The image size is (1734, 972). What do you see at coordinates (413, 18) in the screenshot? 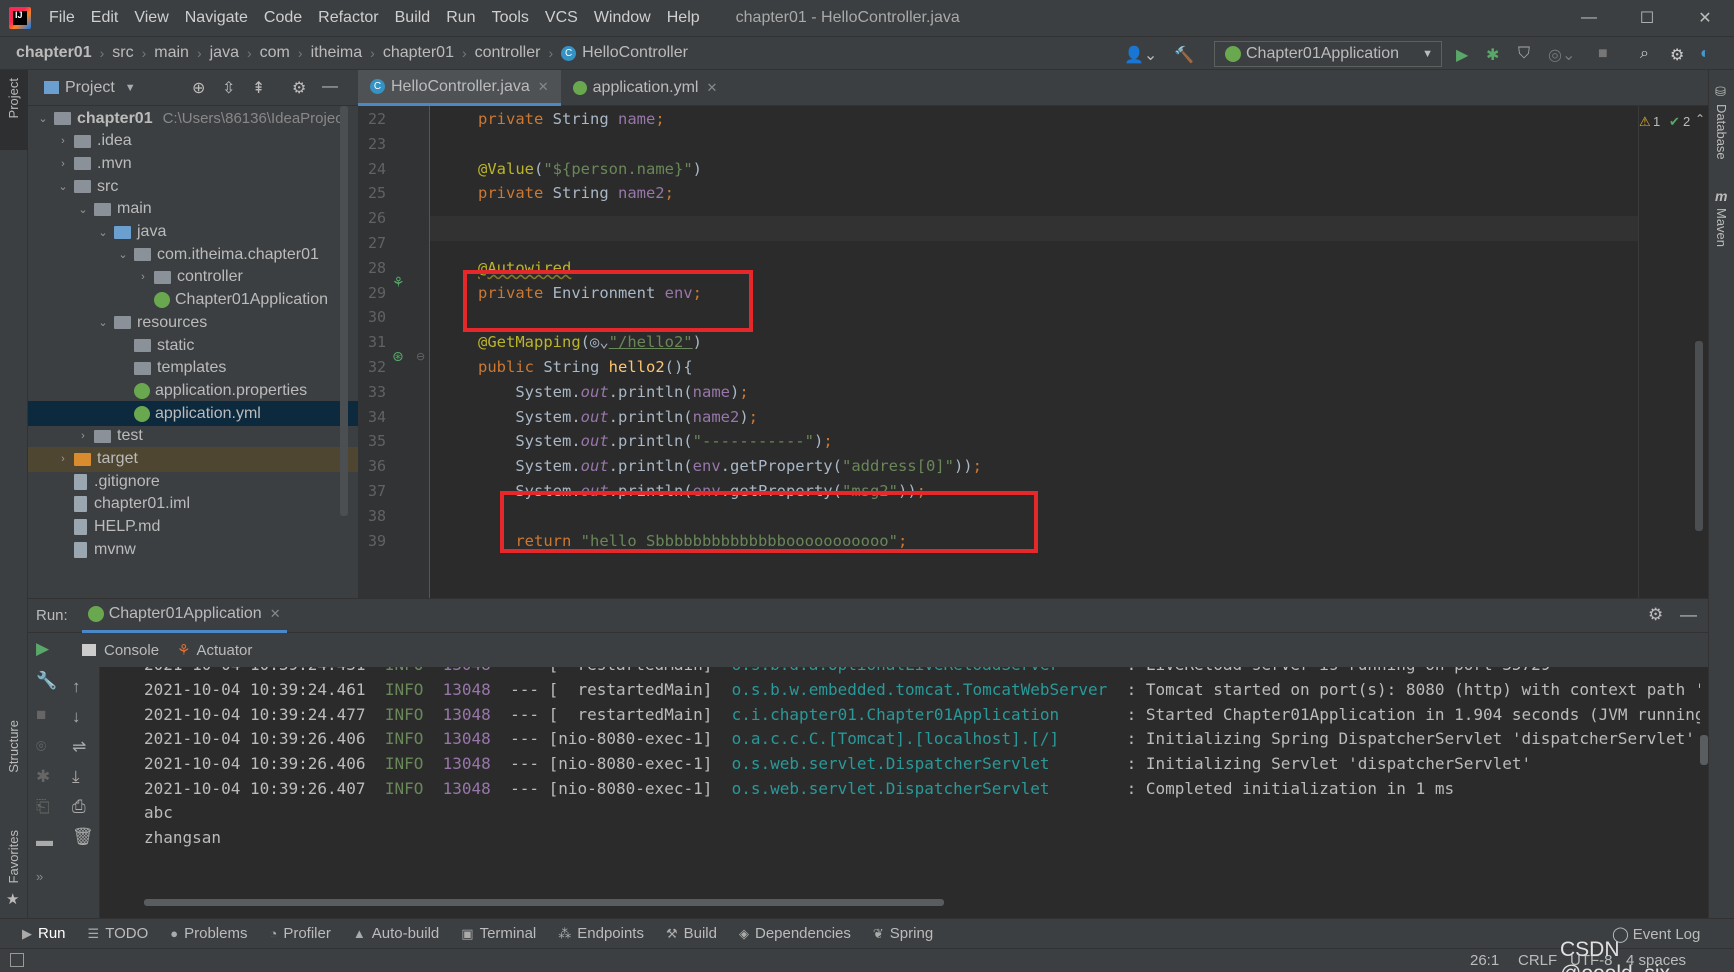
I see `menu-item-build: Build` at bounding box center [413, 18].